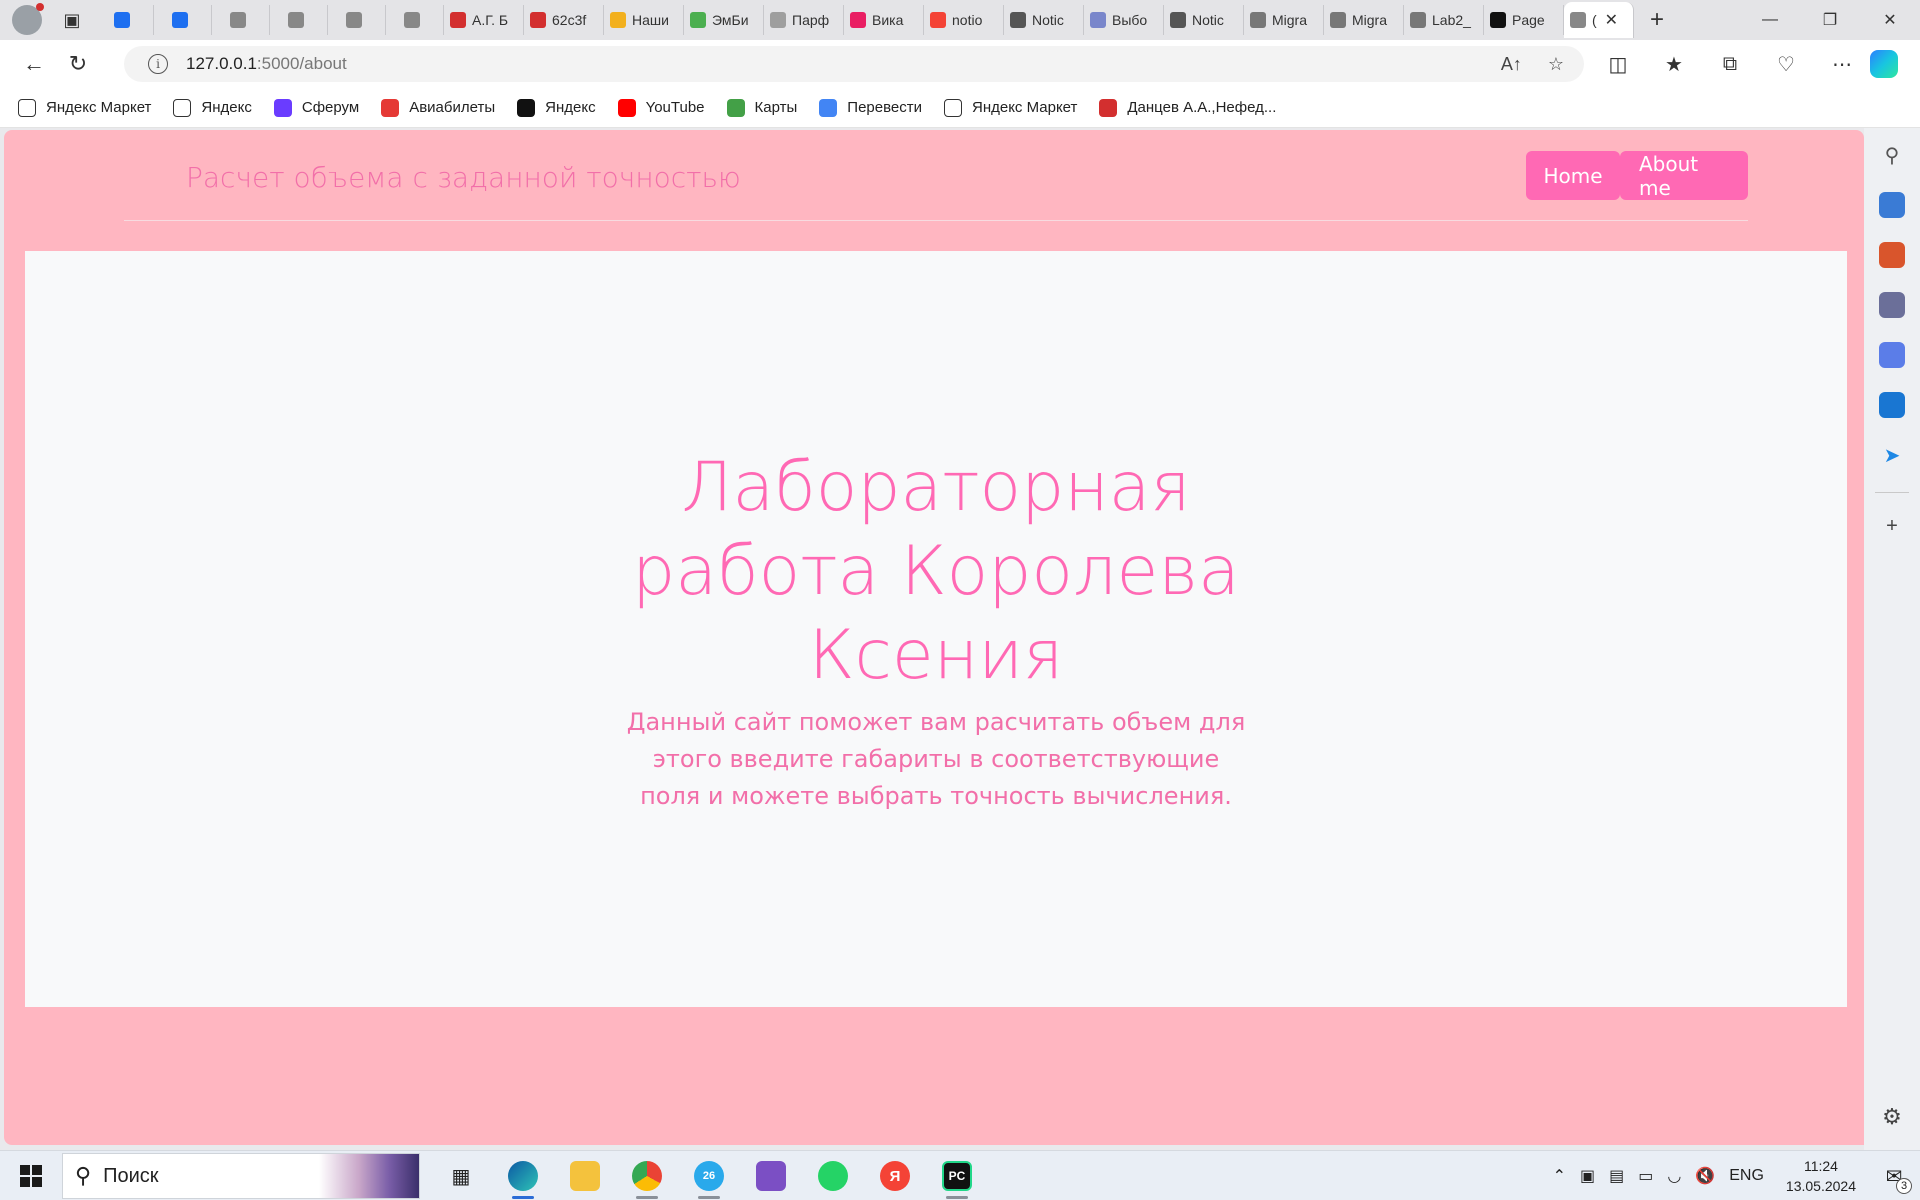  Describe the element at coordinates (1892, 255) in the screenshot. I see `sidebar-tools-icon` at that location.